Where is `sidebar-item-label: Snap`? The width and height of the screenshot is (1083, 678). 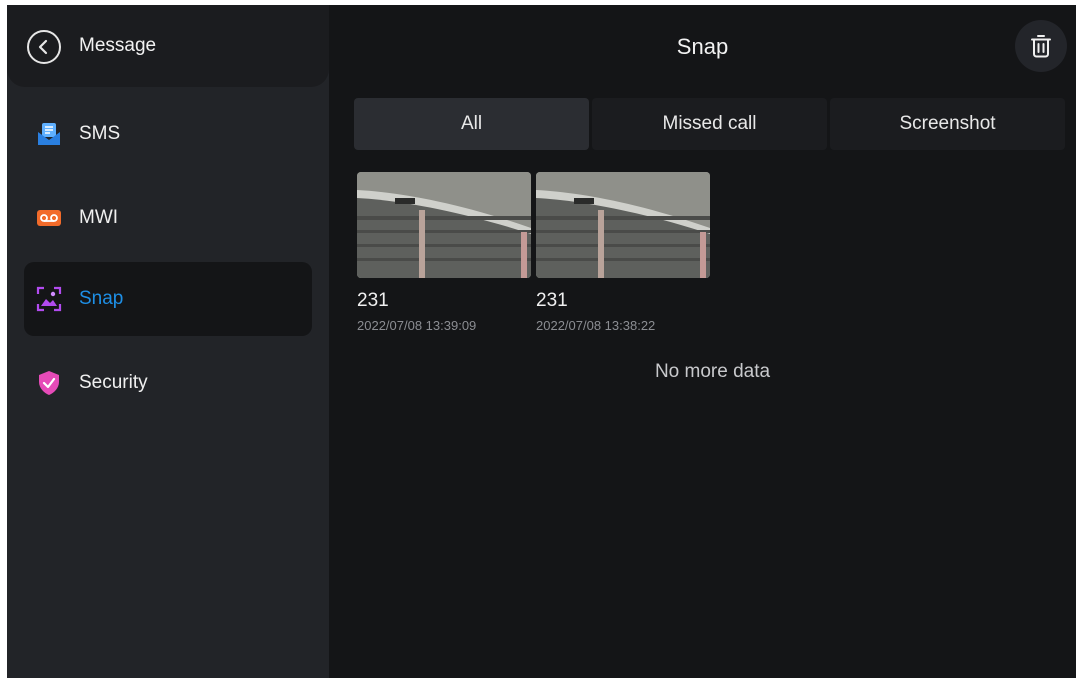
sidebar-item-label: Snap is located at coordinates (101, 298).